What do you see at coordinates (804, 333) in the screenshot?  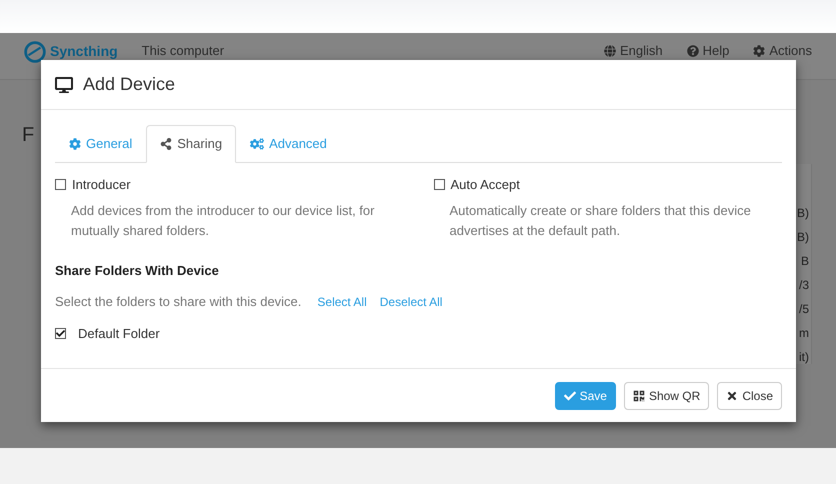 I see `status-text: m` at bounding box center [804, 333].